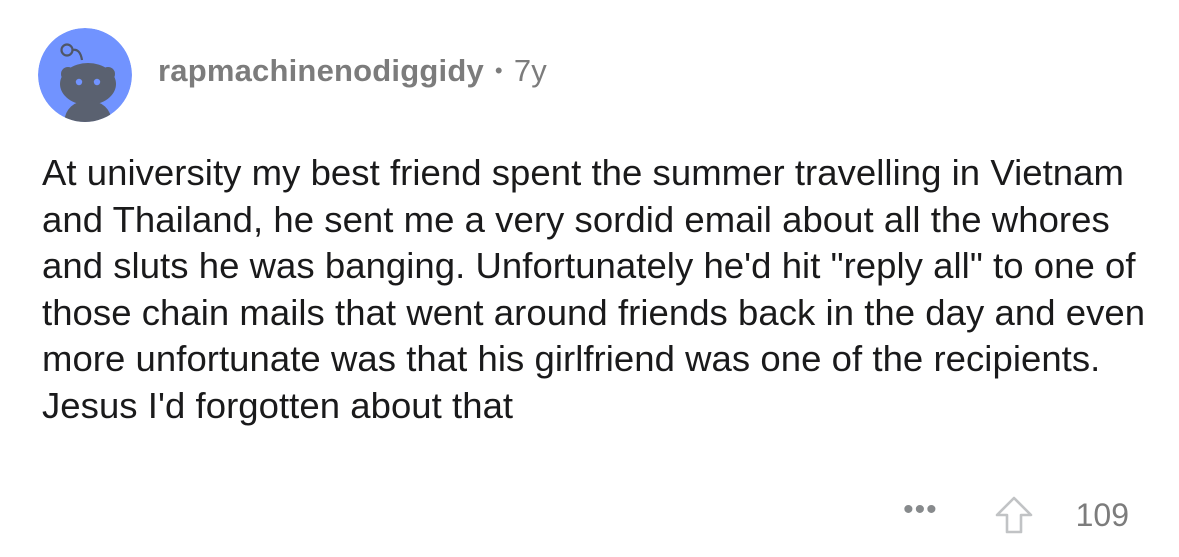 This screenshot has height=557, width=1179. I want to click on comment-header: rapmachinenodiggidy • 7y, so click(292, 75).